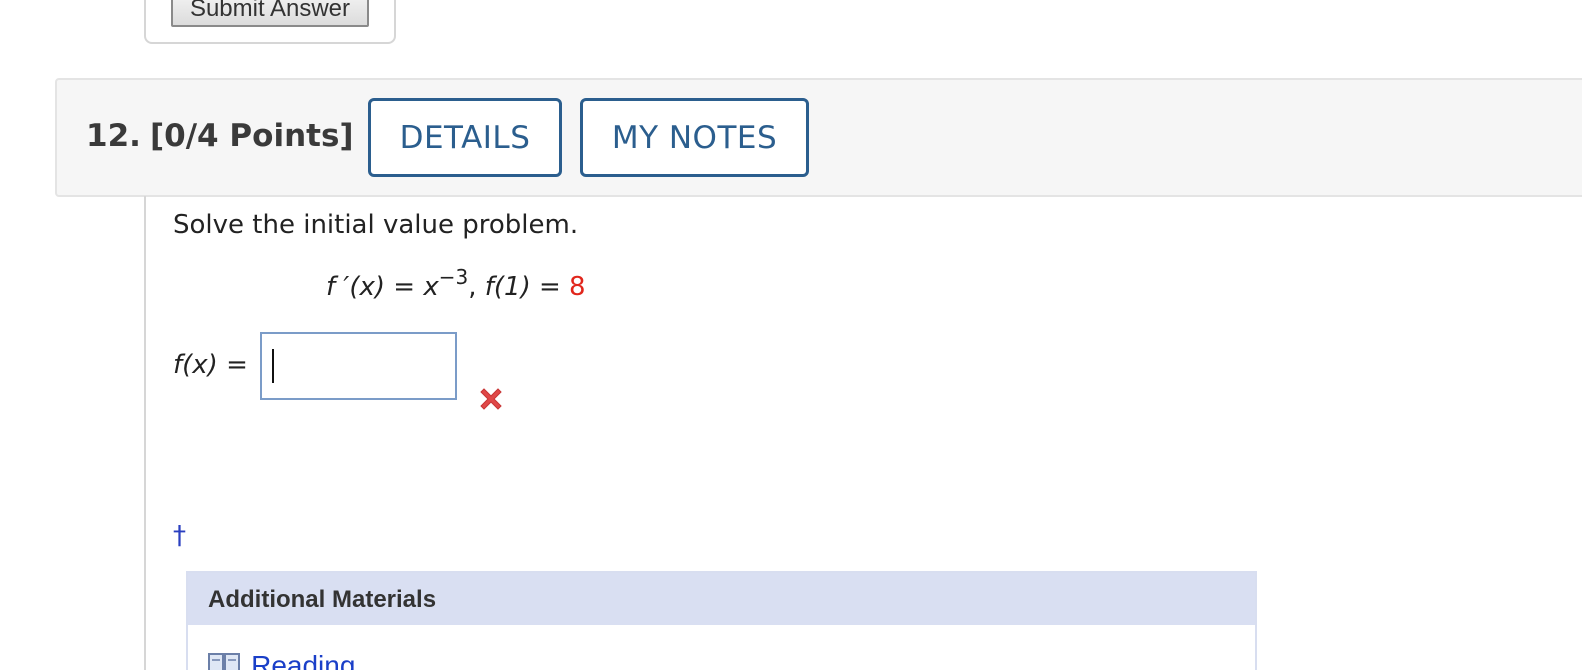 This screenshot has height=670, width=1582. Describe the element at coordinates (491, 399) in the screenshot. I see `incorrect-x-icon` at that location.